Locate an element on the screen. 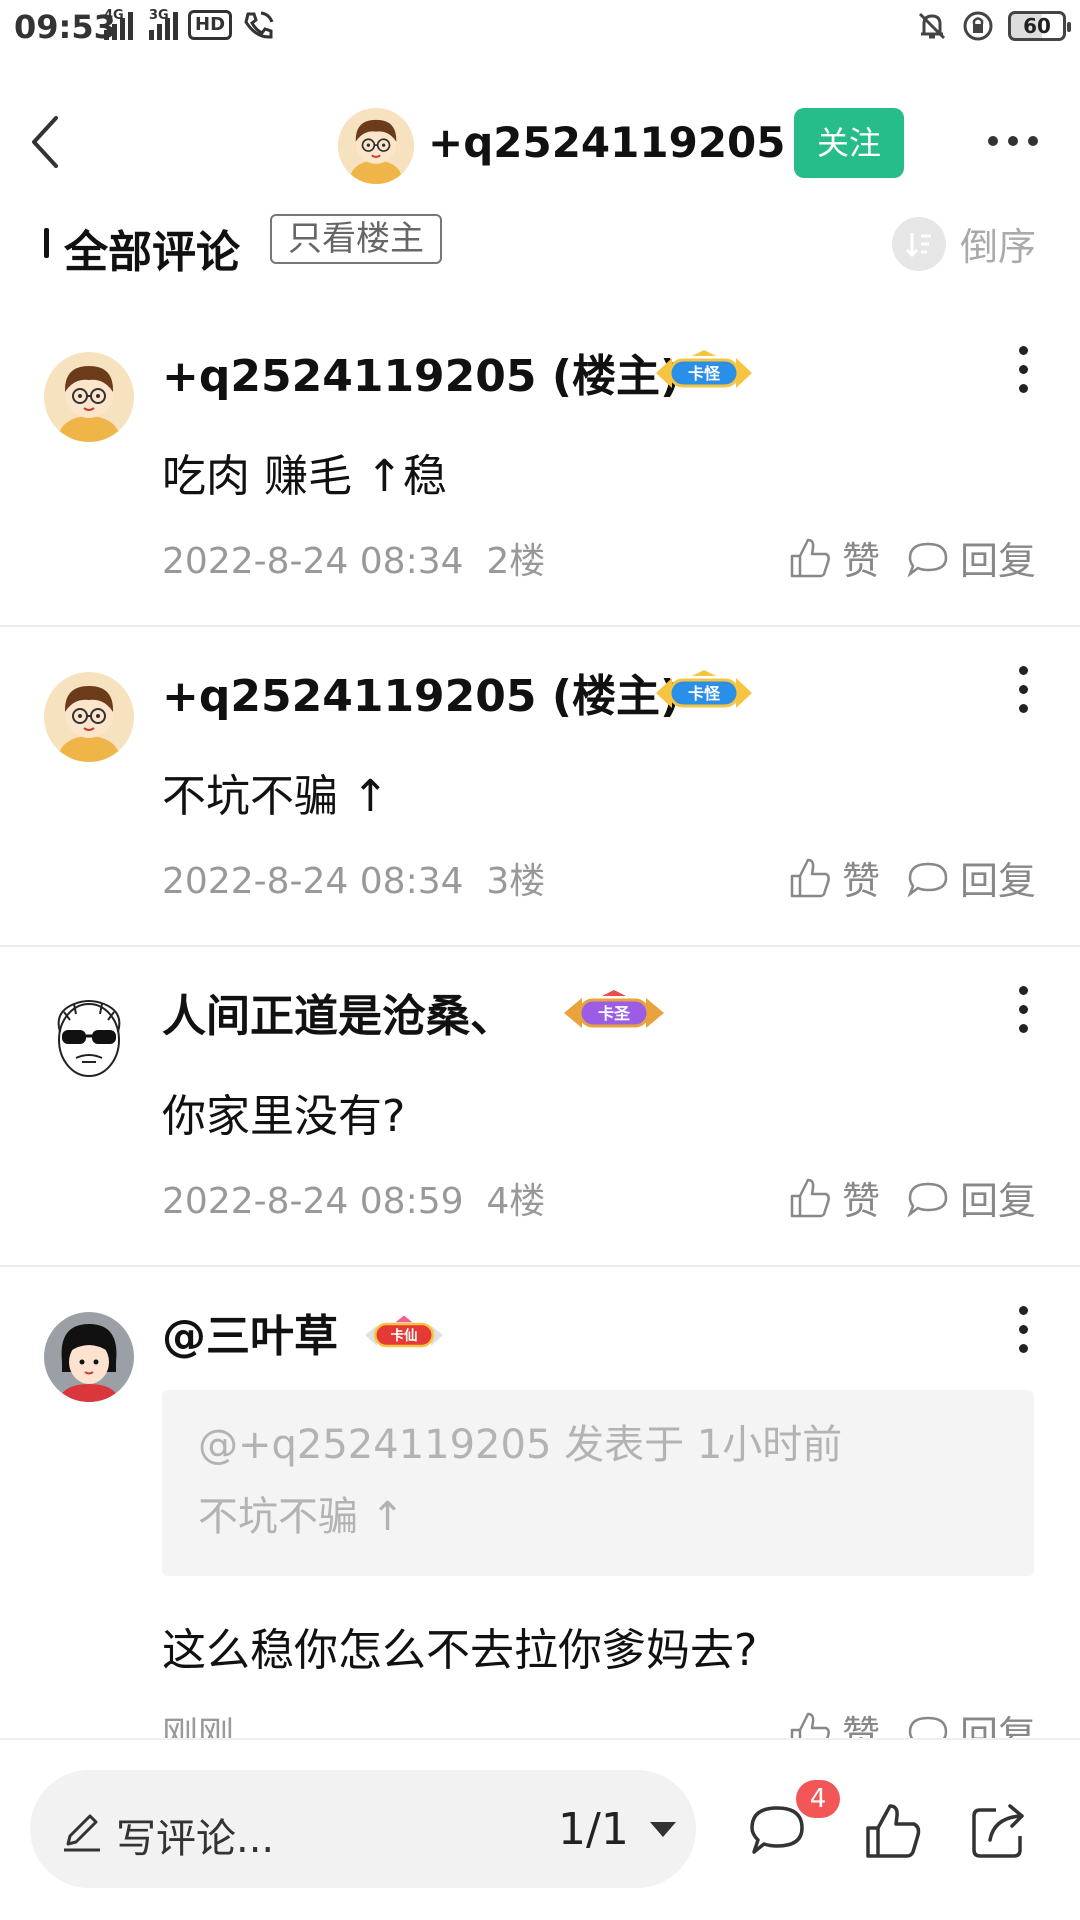 The width and height of the screenshot is (1080, 1920). comment-time: 2022-8-24 08:34 is located at coordinates (313, 881).